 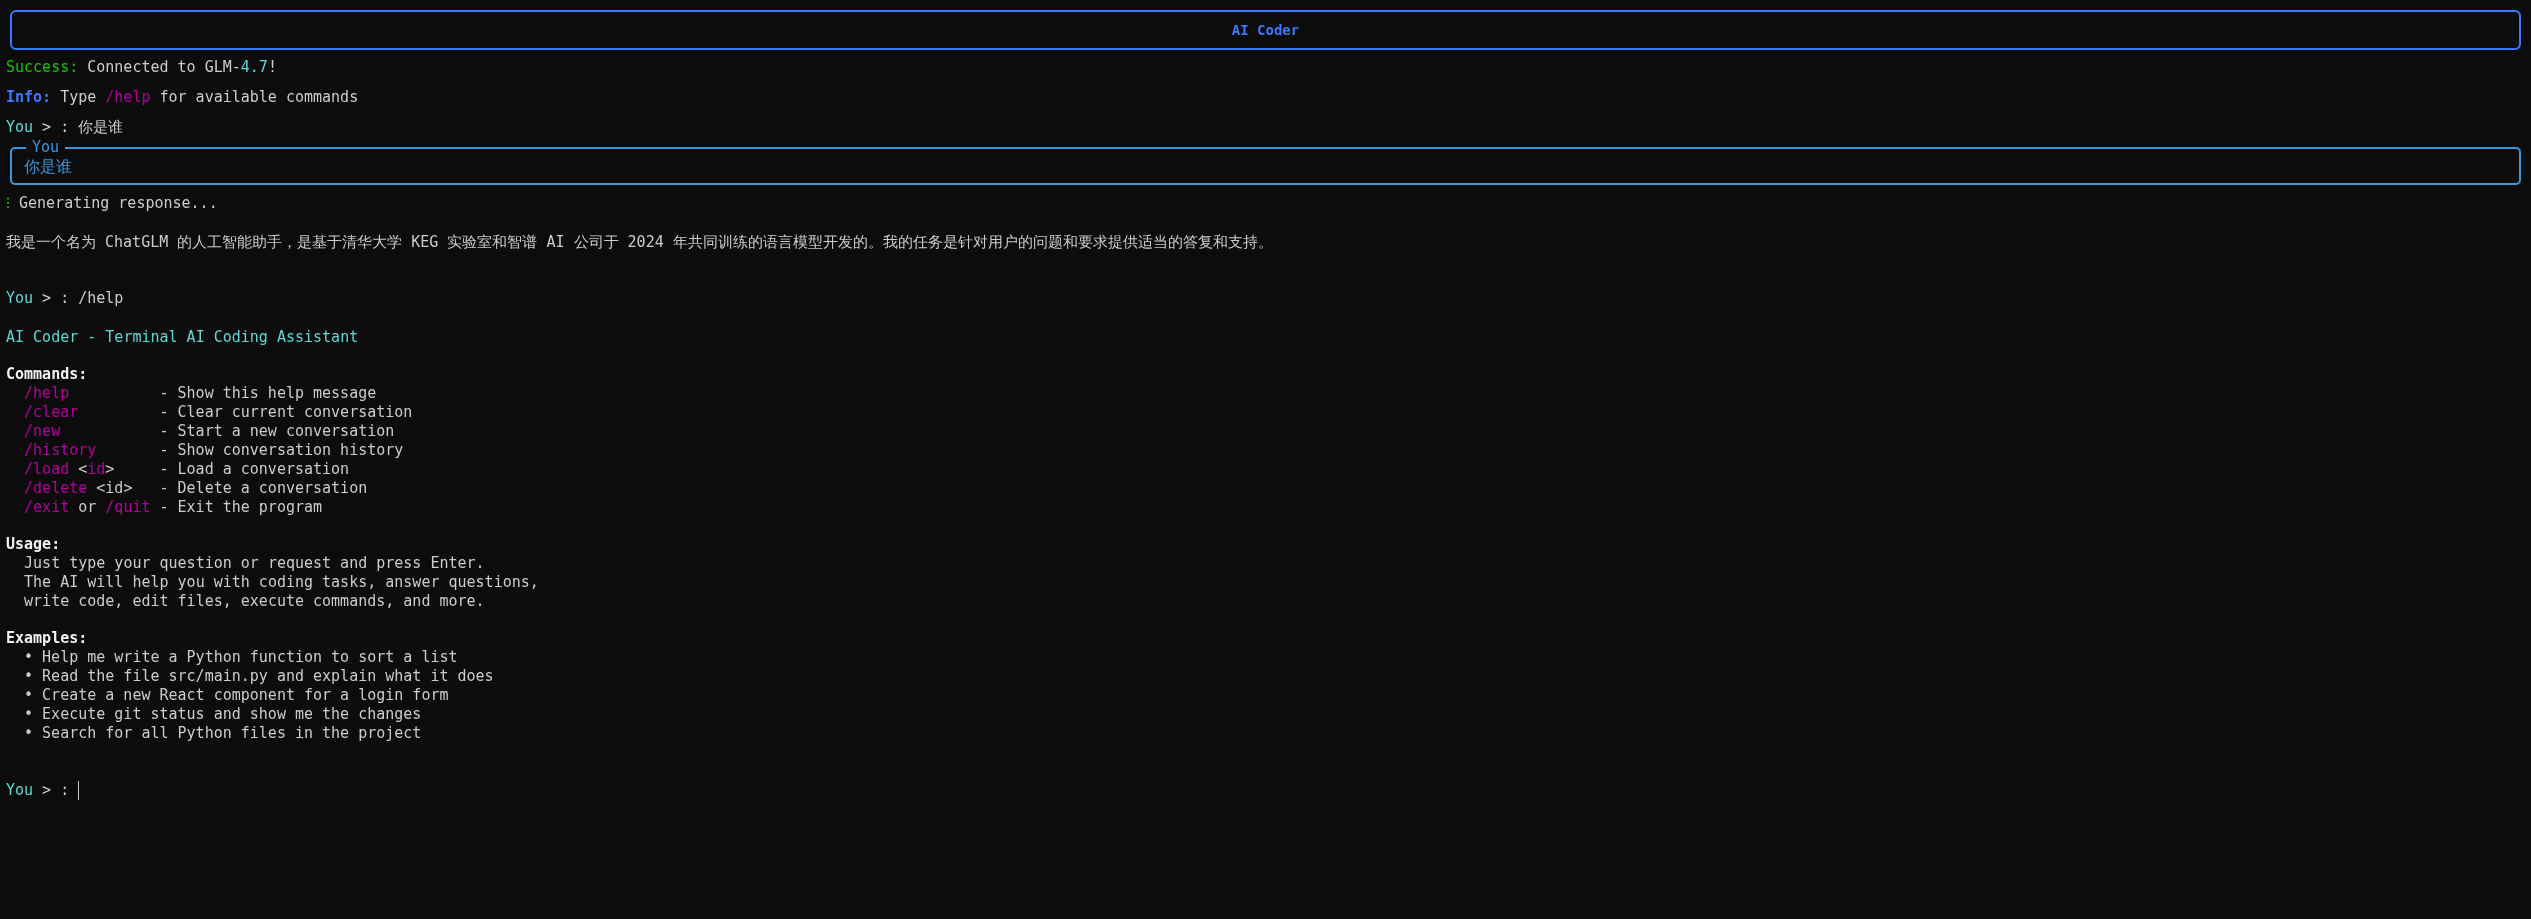 What do you see at coordinates (88, 507) in the screenshot?
I see `command-name: /exit or /quit` at bounding box center [88, 507].